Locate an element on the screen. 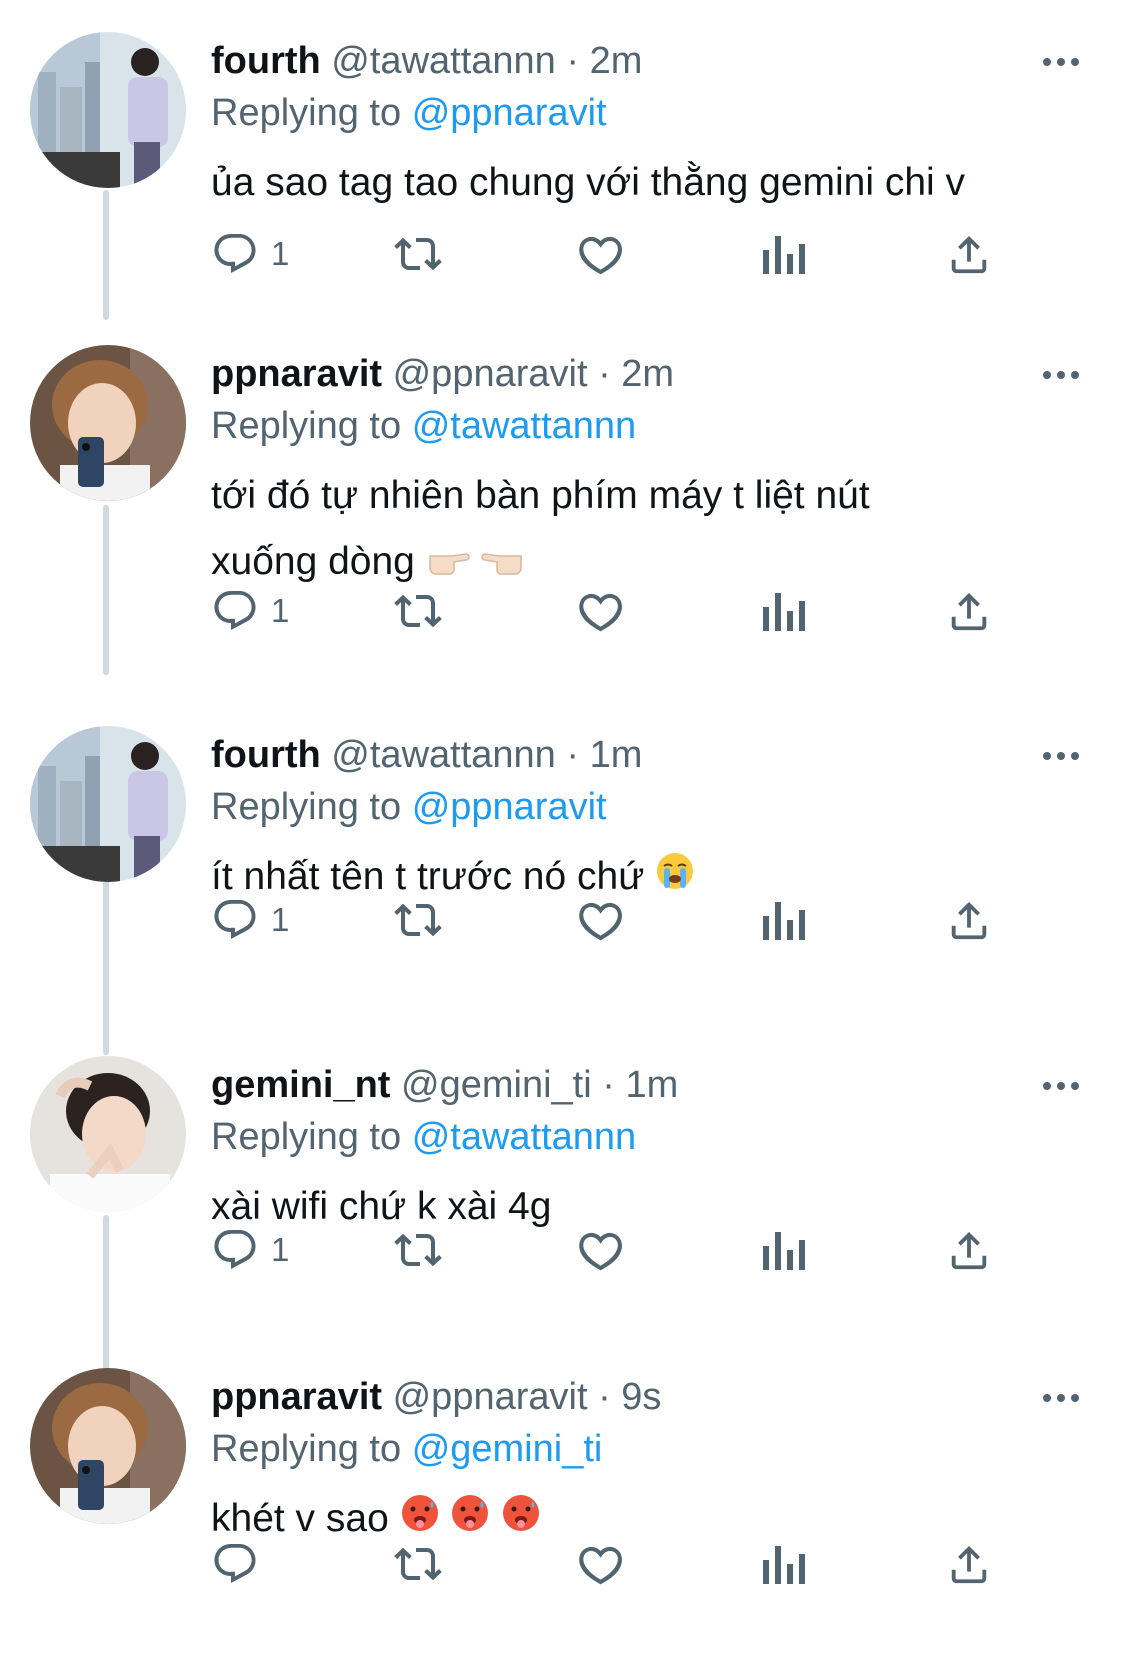  tweet-header: gemini_nt @gemini_ti · 1m is located at coordinates (444, 1085).